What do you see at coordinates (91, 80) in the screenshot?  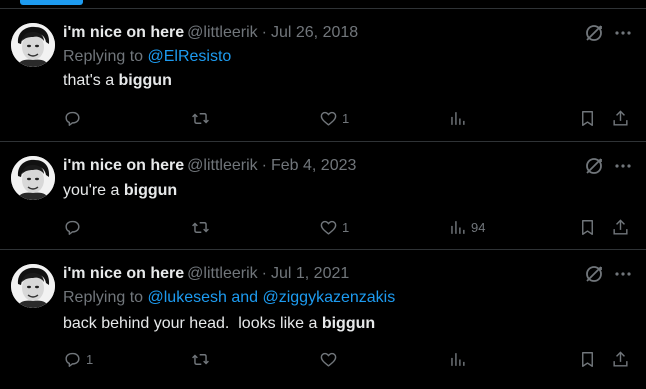 I see `tweet-text-plain: that's a` at bounding box center [91, 80].